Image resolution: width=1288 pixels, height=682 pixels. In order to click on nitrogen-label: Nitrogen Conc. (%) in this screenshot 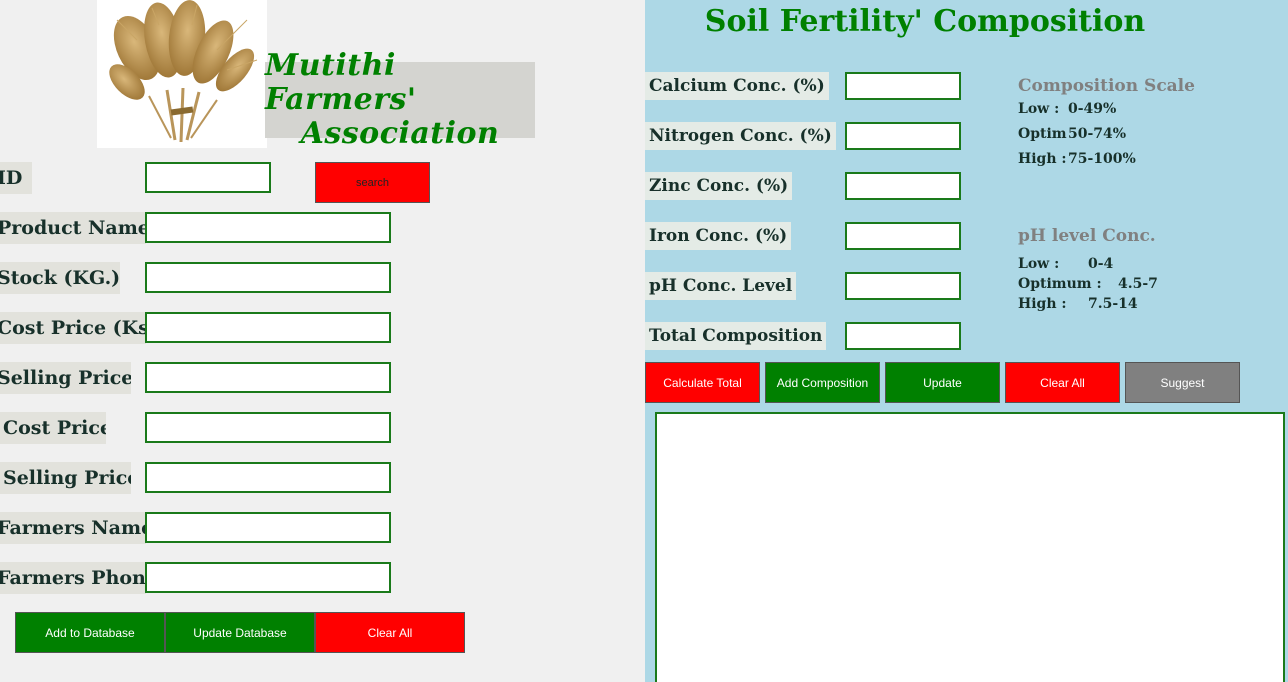, I will do `click(740, 136)`.